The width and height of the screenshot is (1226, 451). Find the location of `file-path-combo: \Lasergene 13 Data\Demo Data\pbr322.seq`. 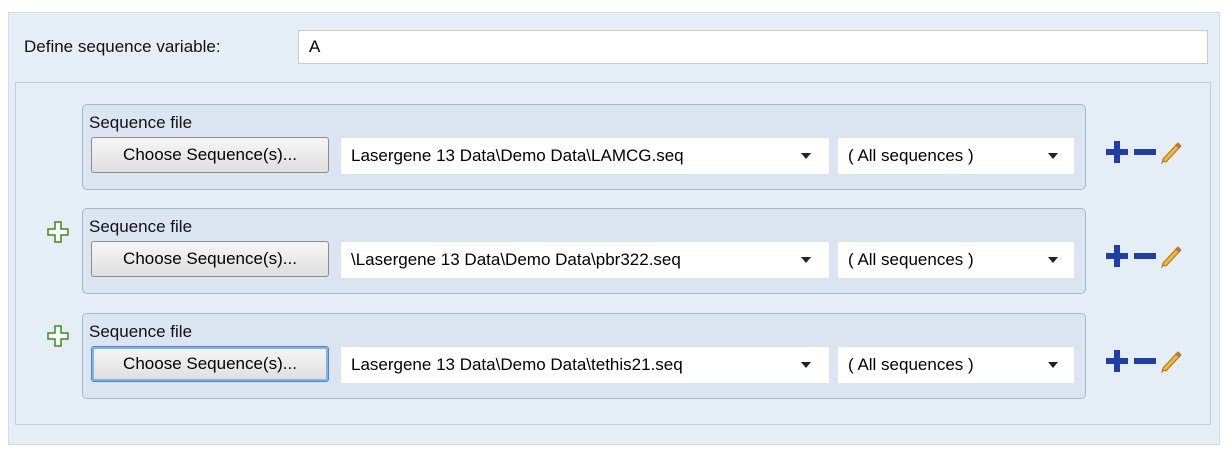

file-path-combo: \Lasergene 13 Data\Demo Data\pbr322.seq is located at coordinates (585, 260).